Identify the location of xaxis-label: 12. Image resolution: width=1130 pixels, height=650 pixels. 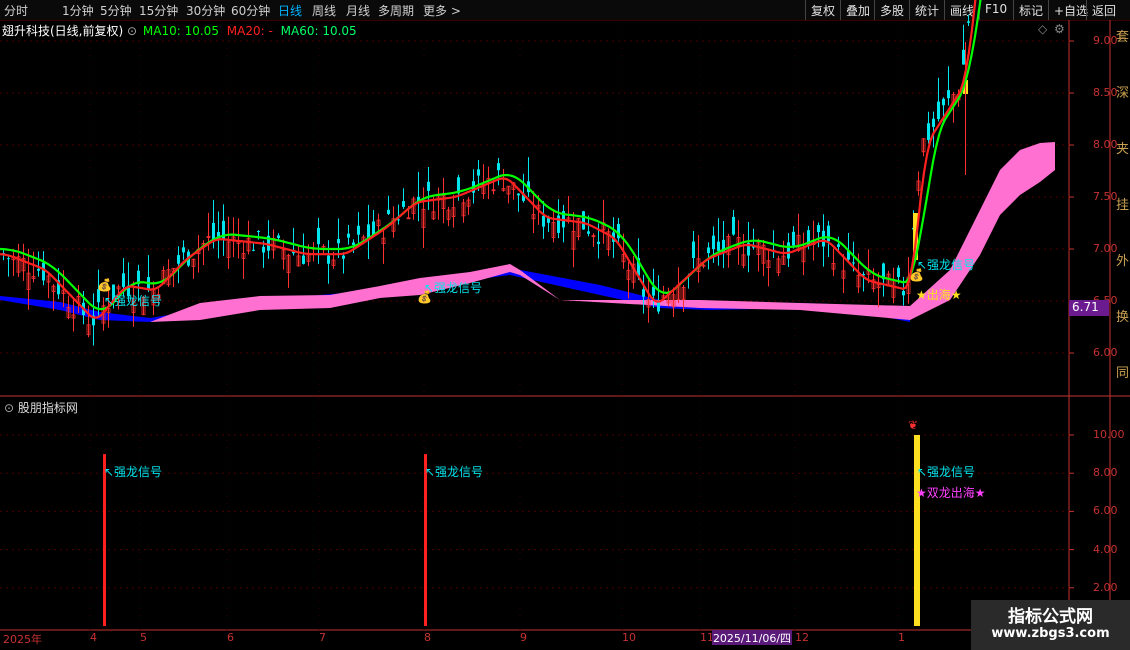
(802, 637).